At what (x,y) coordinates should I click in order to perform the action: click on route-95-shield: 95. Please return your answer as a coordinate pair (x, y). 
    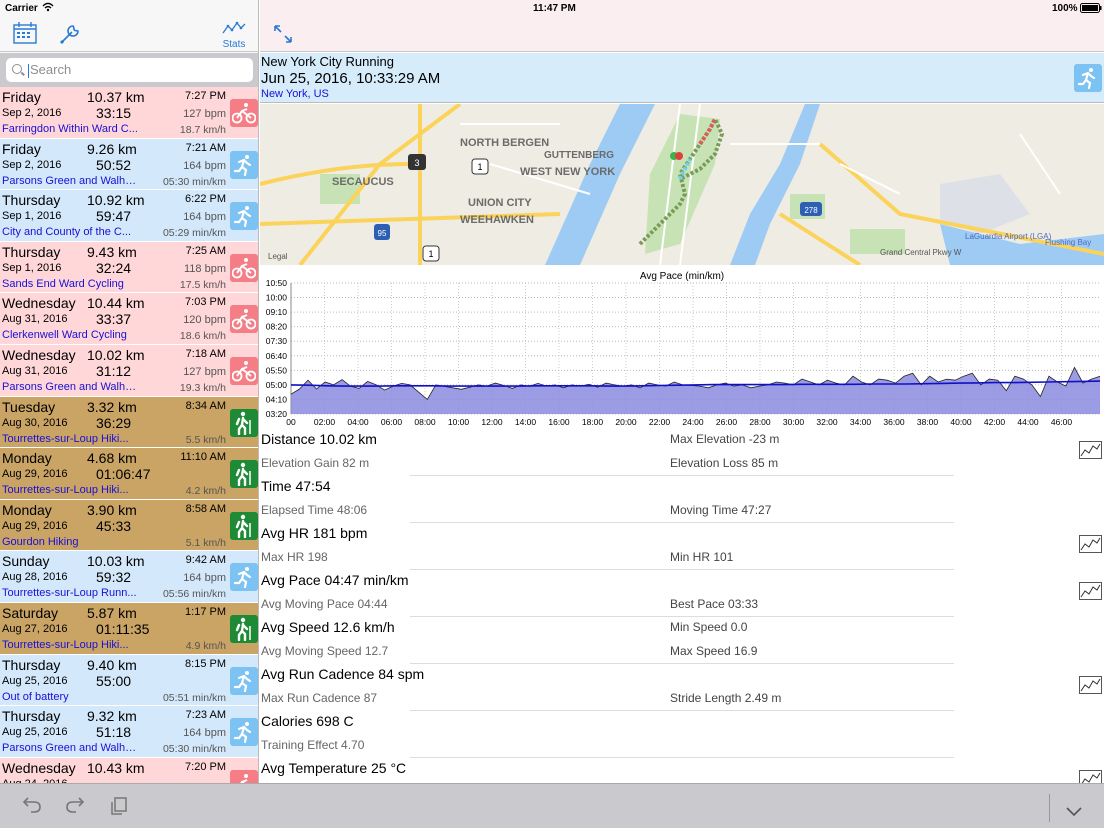
    Looking at the image, I should click on (382, 233).